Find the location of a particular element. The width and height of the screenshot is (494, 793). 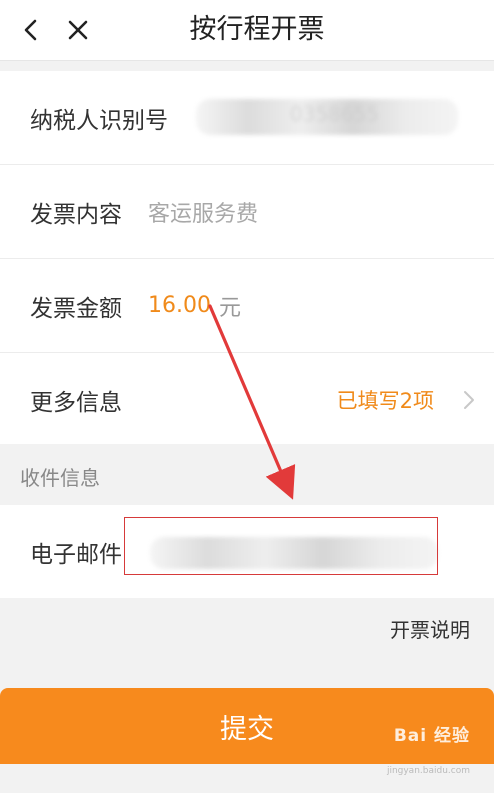

invoice-content-row: 发票内容 客运服务费 is located at coordinates (247, 212).